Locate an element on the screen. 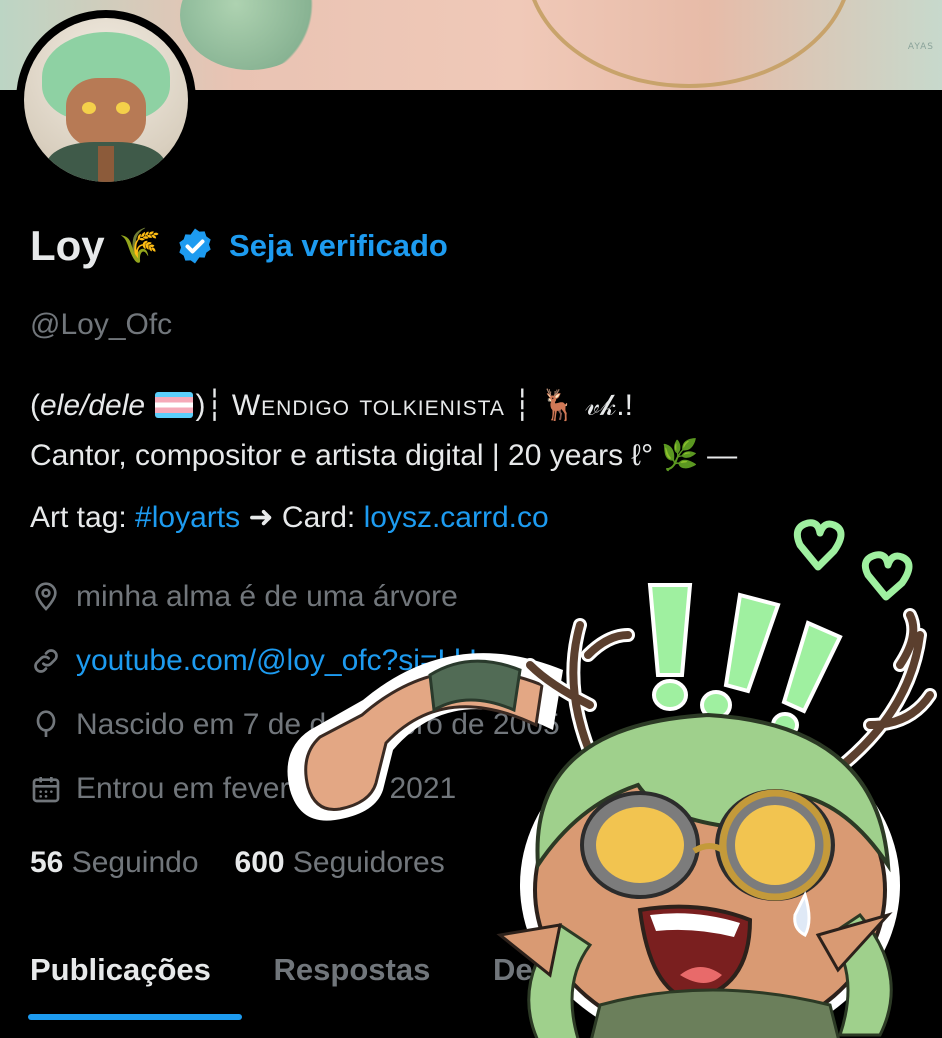 The height and width of the screenshot is (1038, 942). balloon-icon is located at coordinates (46, 723).